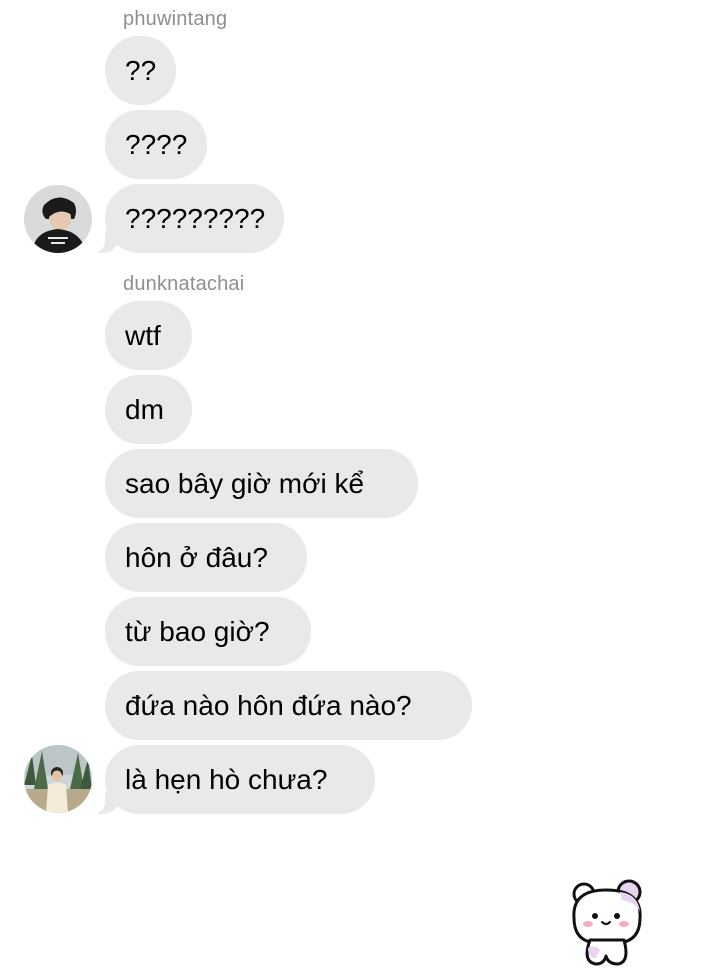  What do you see at coordinates (195, 218) in the screenshot?
I see `message-text: ?????????` at bounding box center [195, 218].